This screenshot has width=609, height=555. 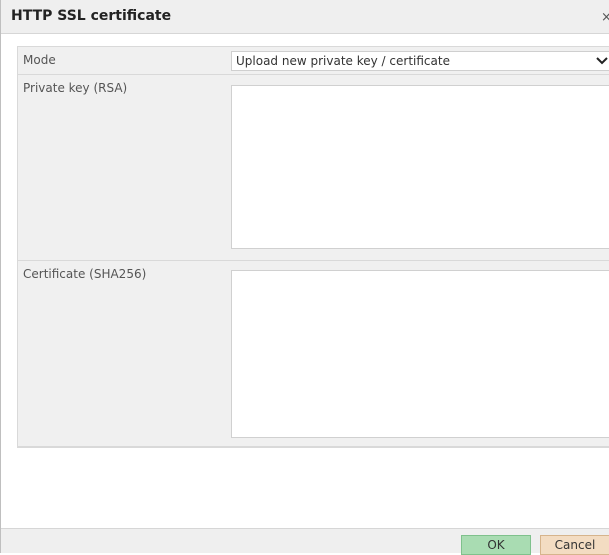 What do you see at coordinates (39, 60) in the screenshot?
I see `mode-label: Mode` at bounding box center [39, 60].